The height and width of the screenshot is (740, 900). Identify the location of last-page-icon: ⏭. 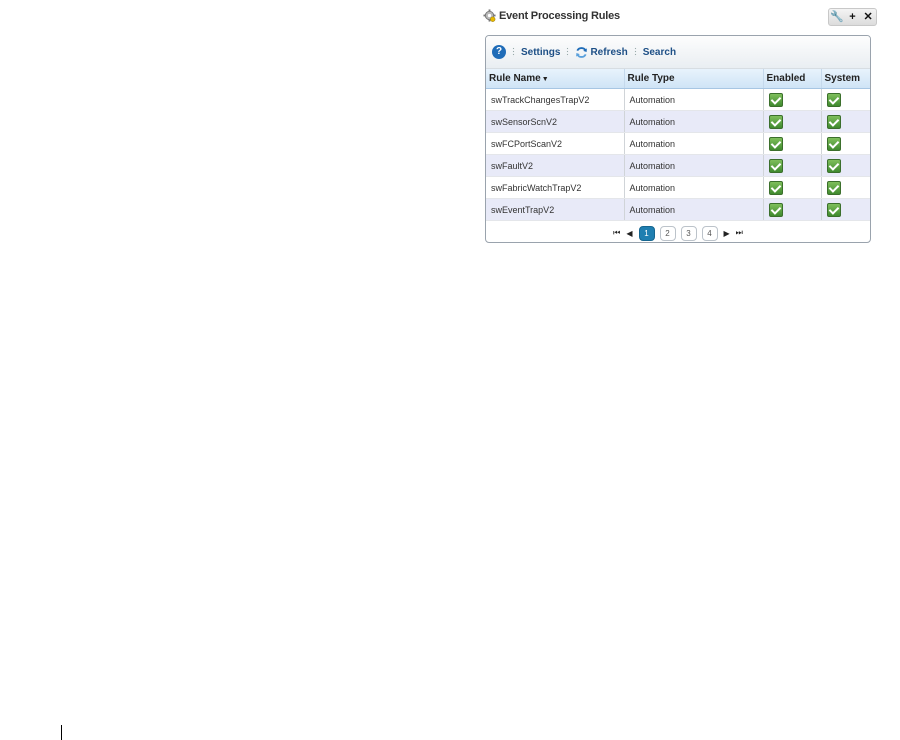
(739, 233).